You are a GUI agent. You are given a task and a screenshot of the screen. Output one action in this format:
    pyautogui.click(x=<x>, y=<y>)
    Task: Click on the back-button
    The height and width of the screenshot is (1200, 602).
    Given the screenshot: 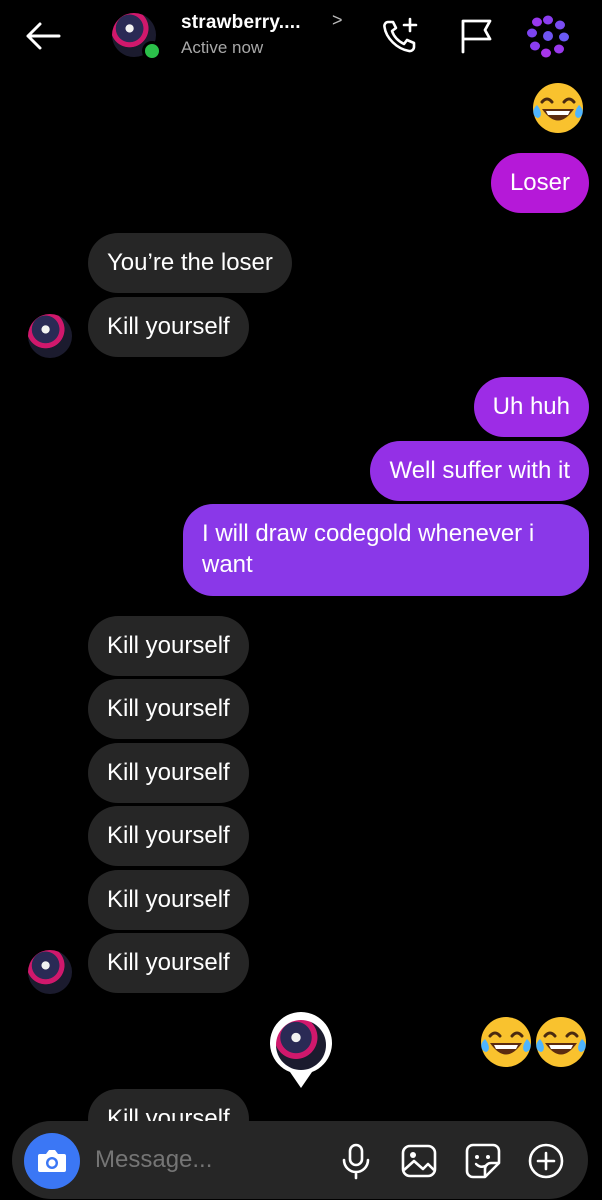 What is the action you would take?
    pyautogui.click(x=42, y=36)
    